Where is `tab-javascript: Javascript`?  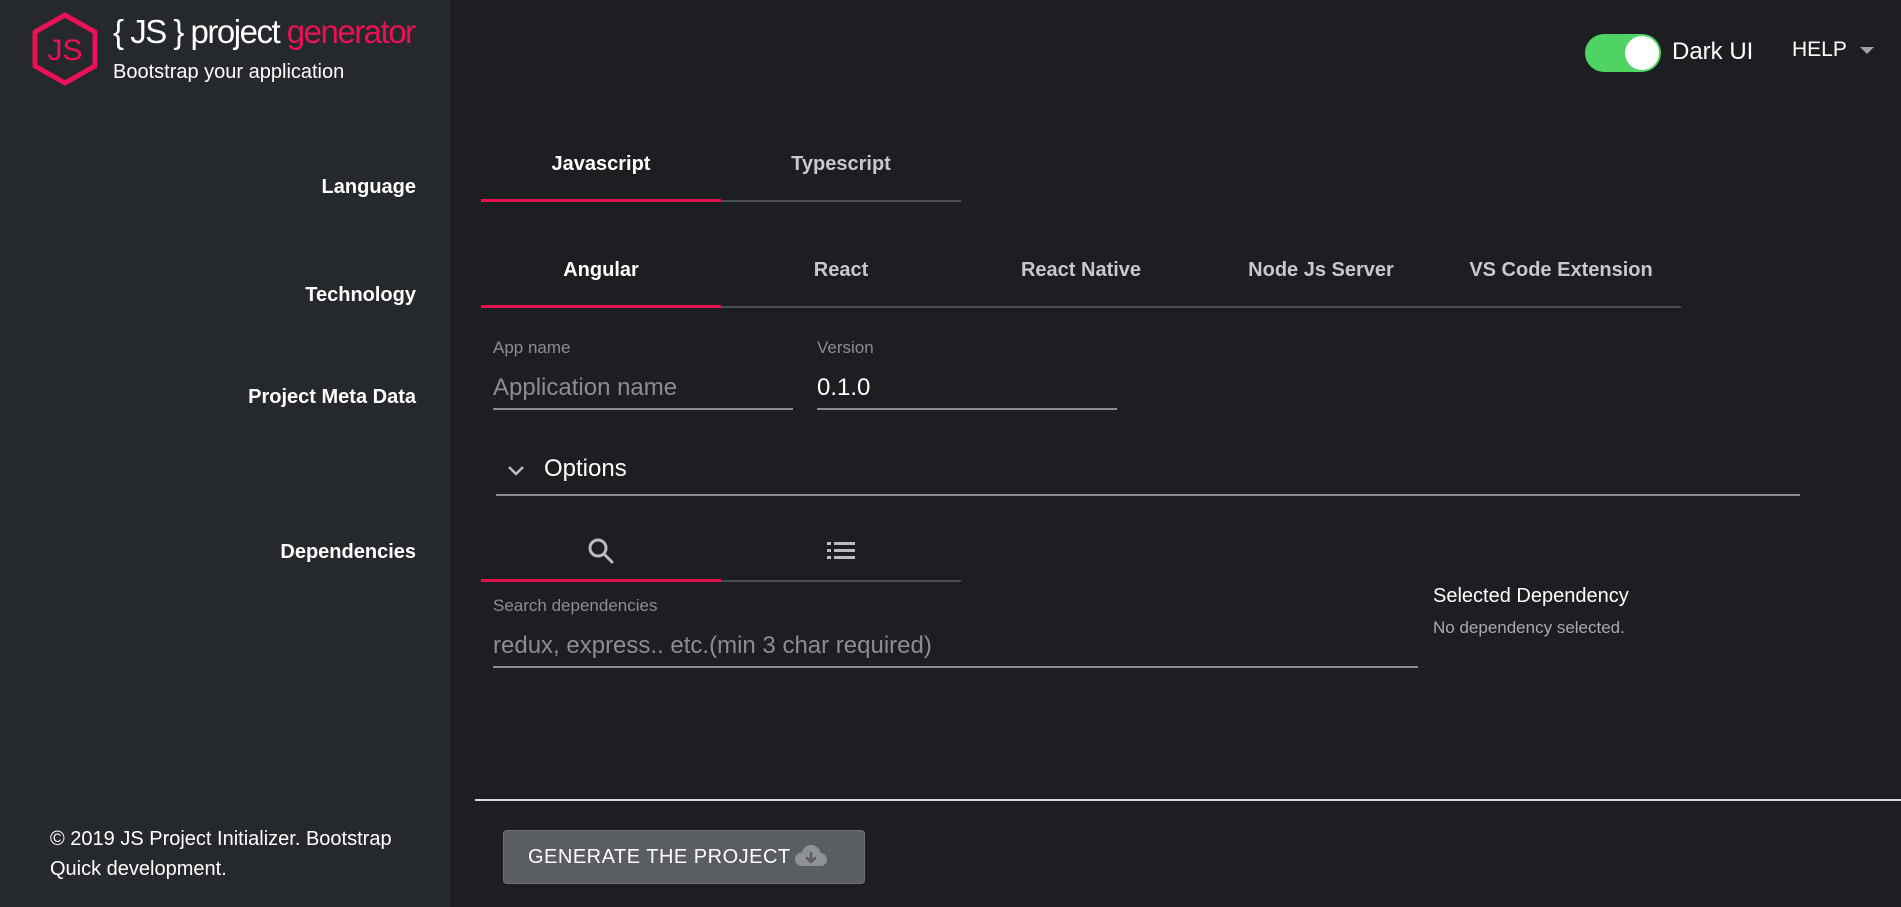 tab-javascript: Javascript is located at coordinates (601, 174).